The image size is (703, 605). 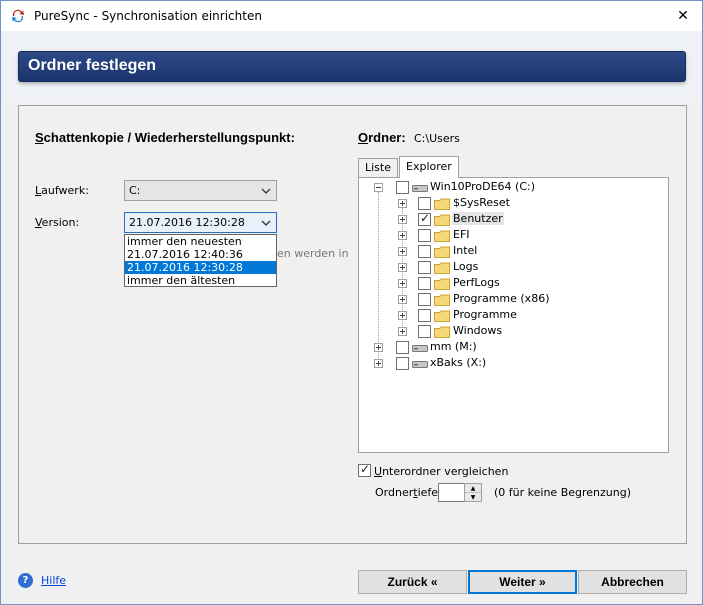 I want to click on drive-label: Laufwerk:, so click(x=62, y=190).